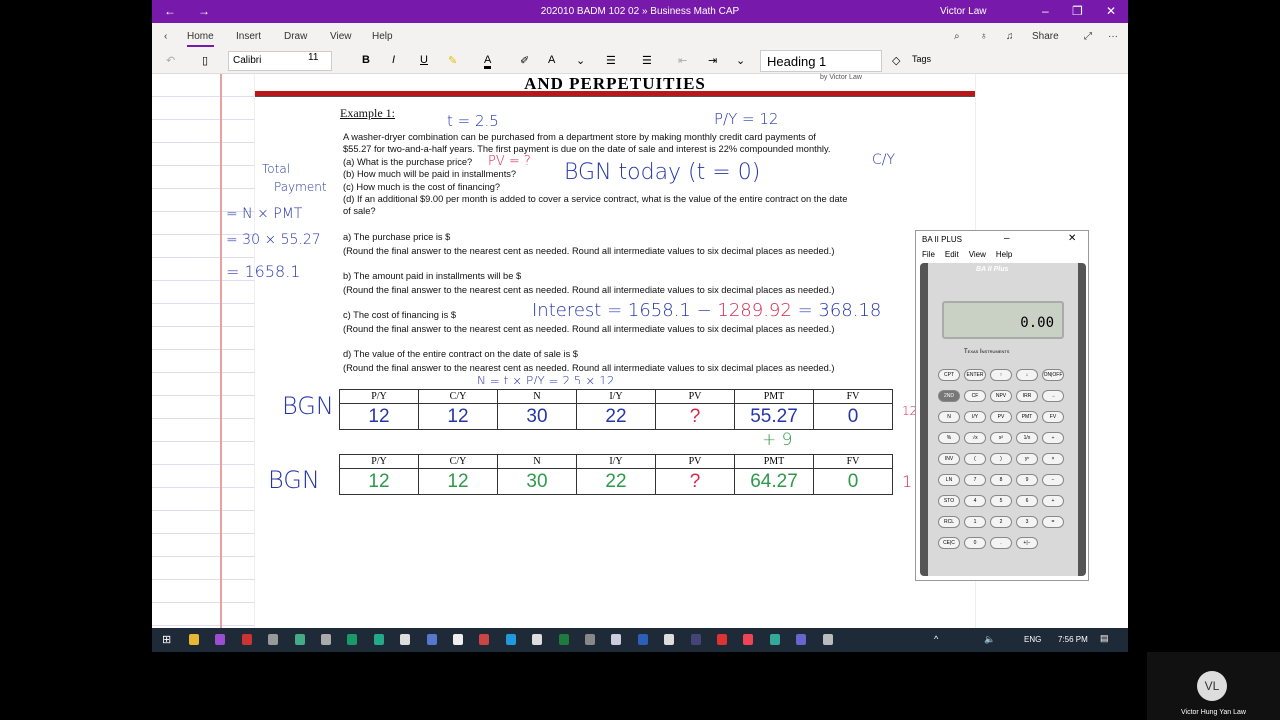 The width and height of the screenshot is (1280, 720). I want to click on tab-view: View, so click(341, 36).